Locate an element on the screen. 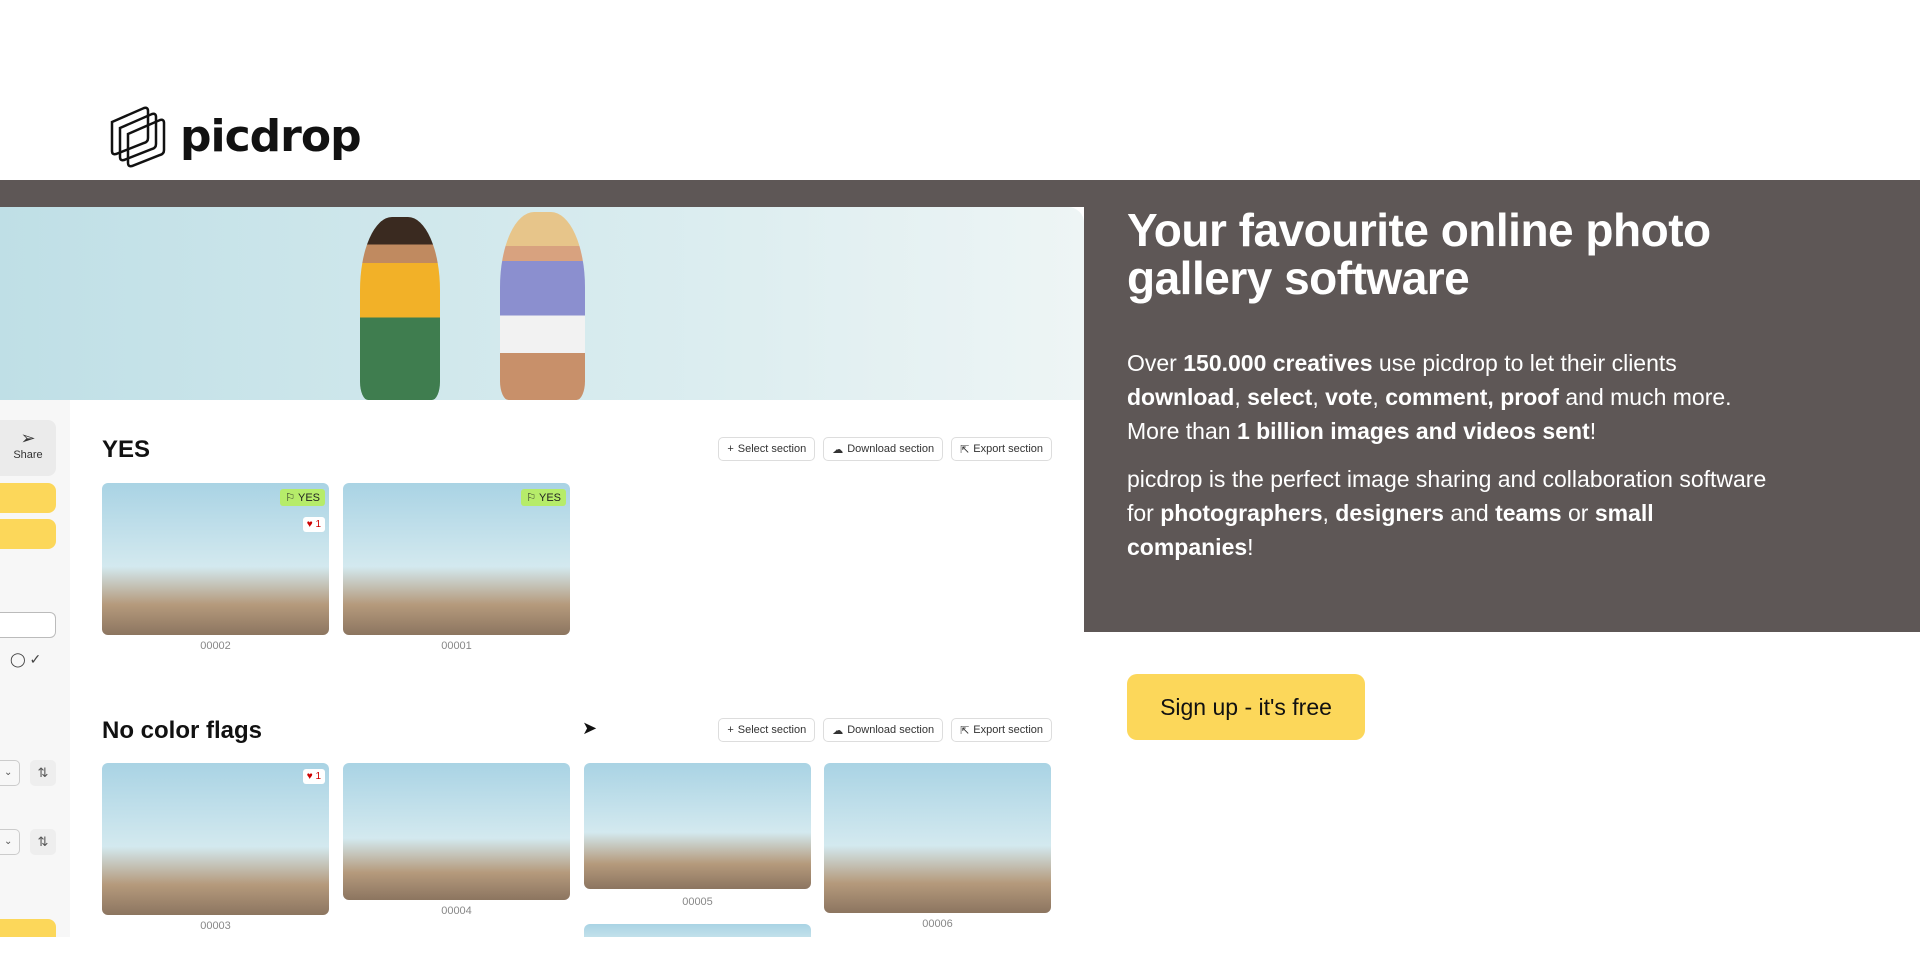 The height and width of the screenshot is (960, 1920). body-text: and is located at coordinates (1469, 513).